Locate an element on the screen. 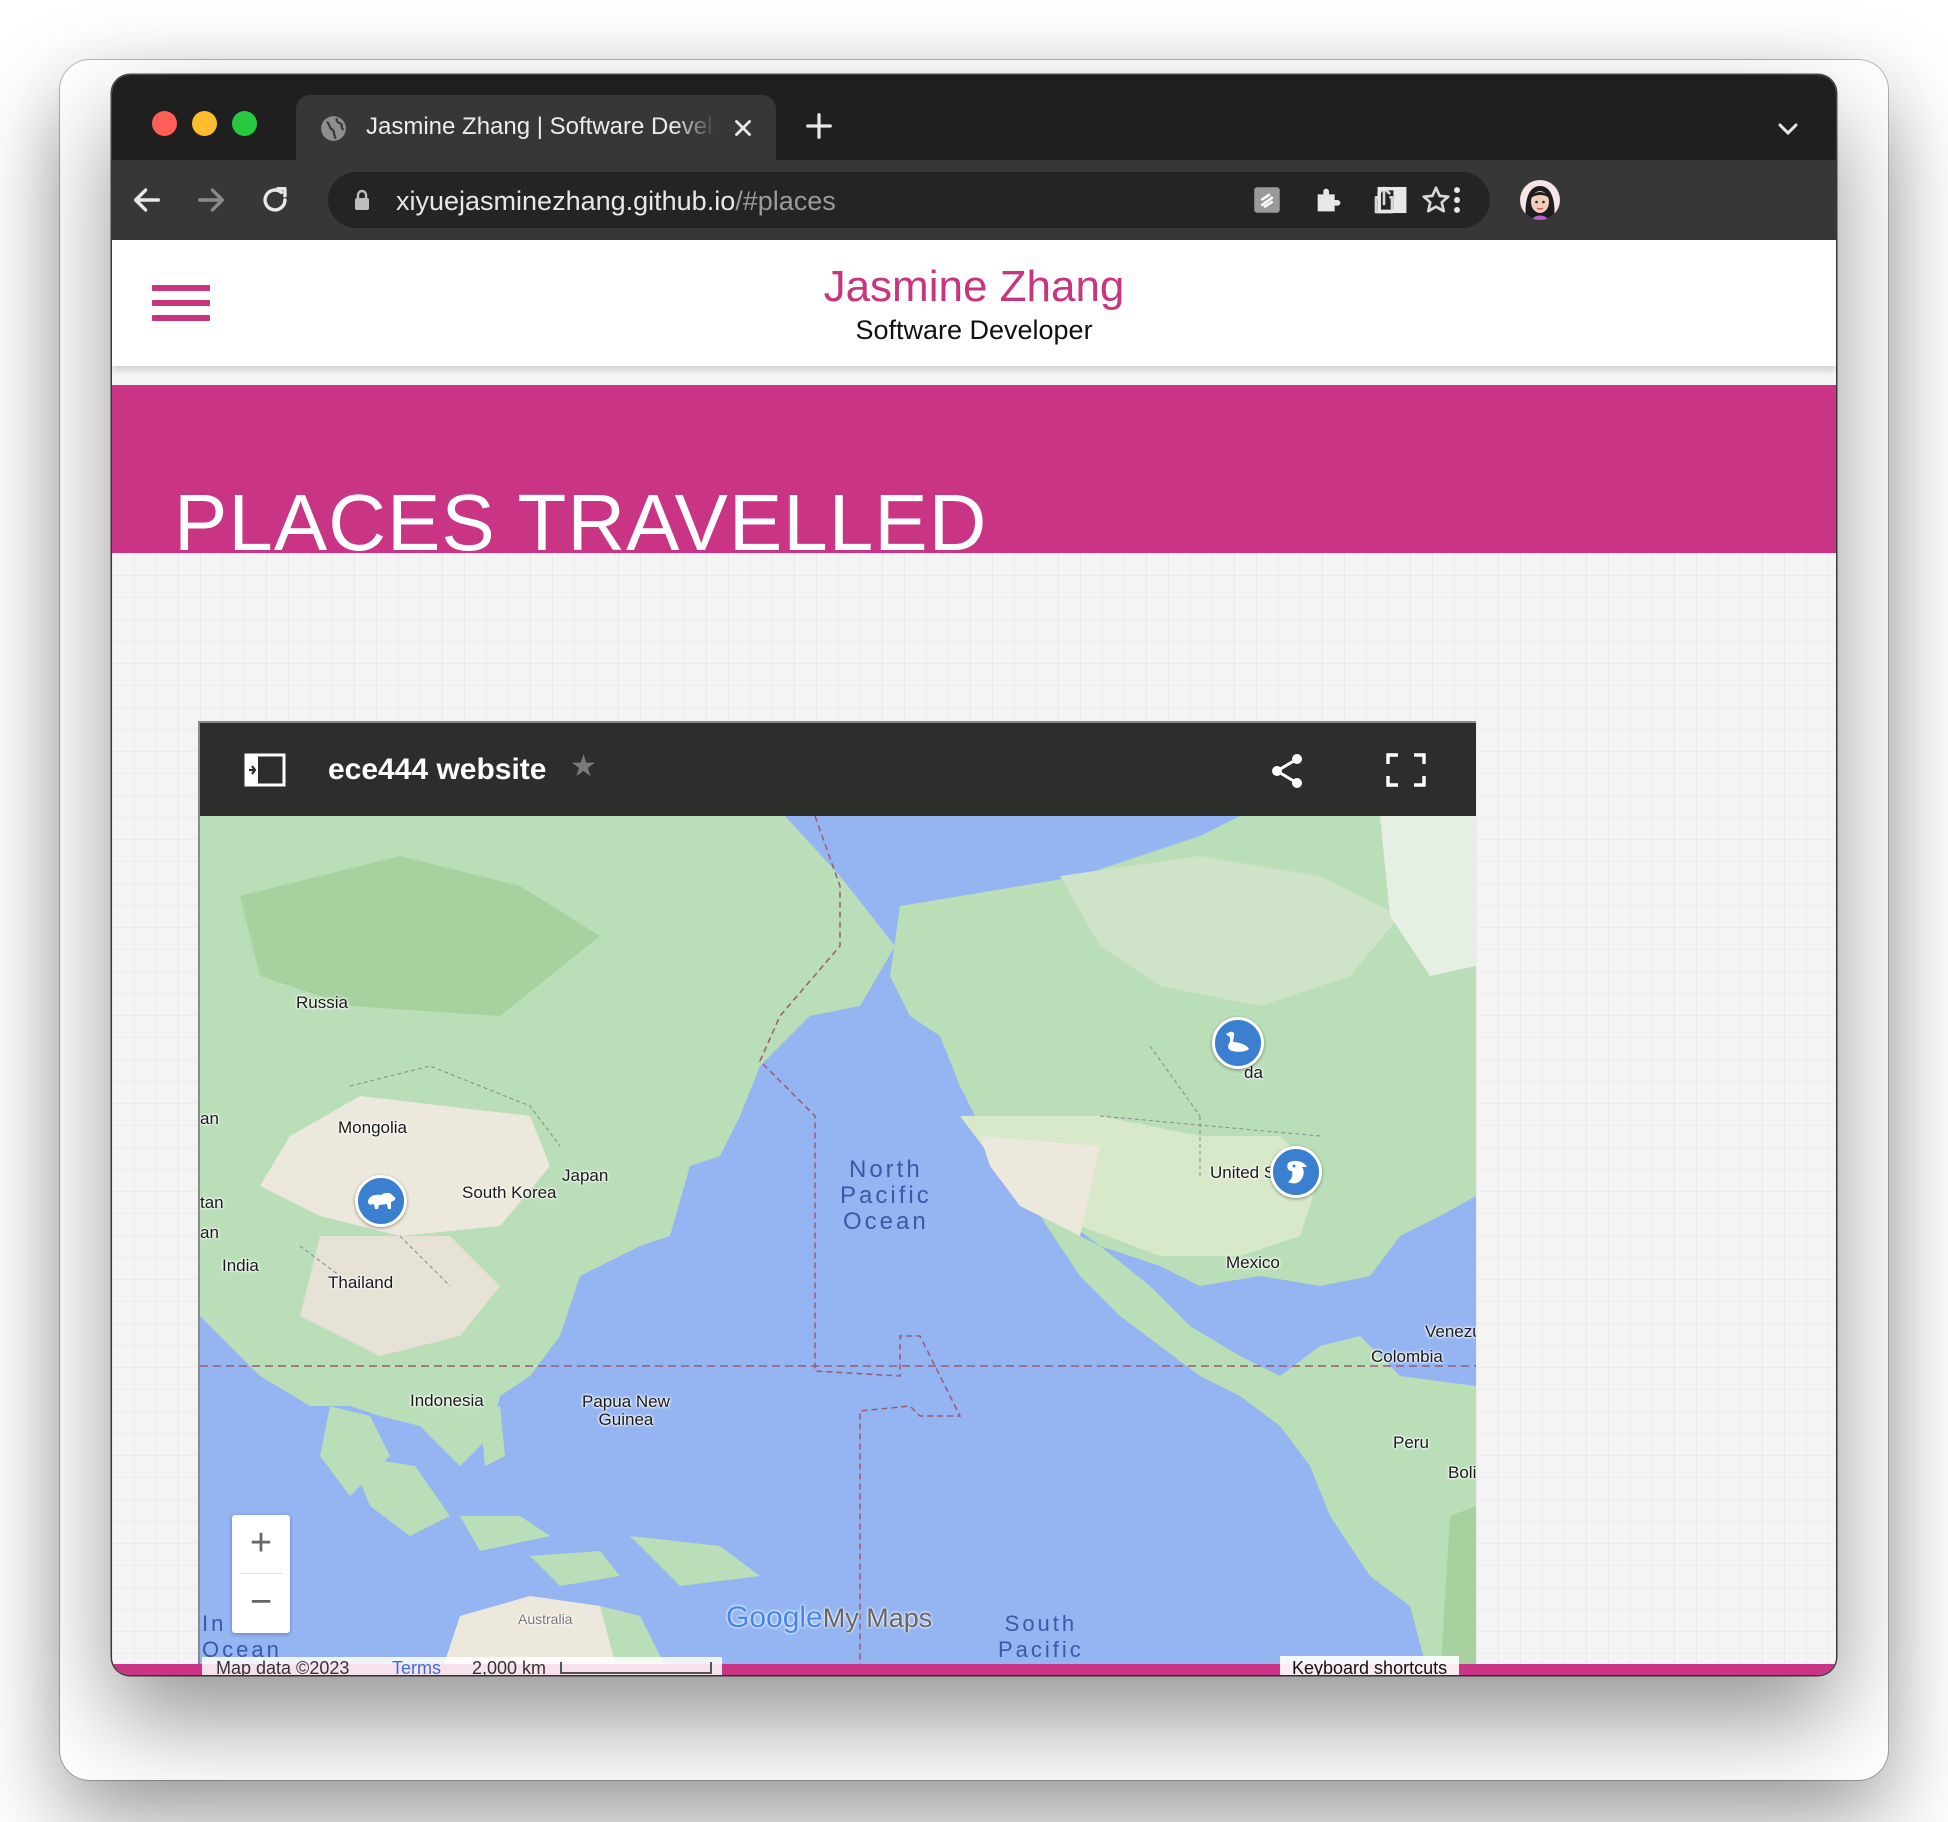 This screenshot has width=1948, height=1822. map-marker-united-states is located at coordinates (1296, 1172).